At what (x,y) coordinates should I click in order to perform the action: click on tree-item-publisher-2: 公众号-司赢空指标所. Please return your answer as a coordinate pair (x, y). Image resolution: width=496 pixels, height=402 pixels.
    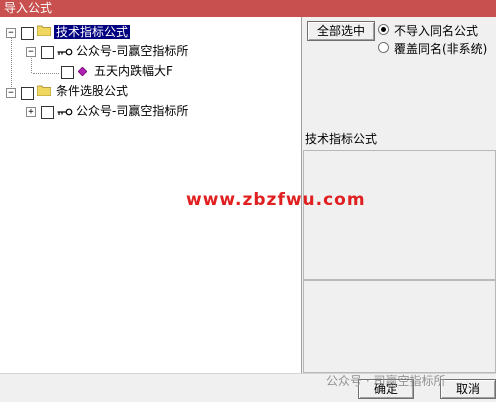
    Looking at the image, I should click on (132, 111).